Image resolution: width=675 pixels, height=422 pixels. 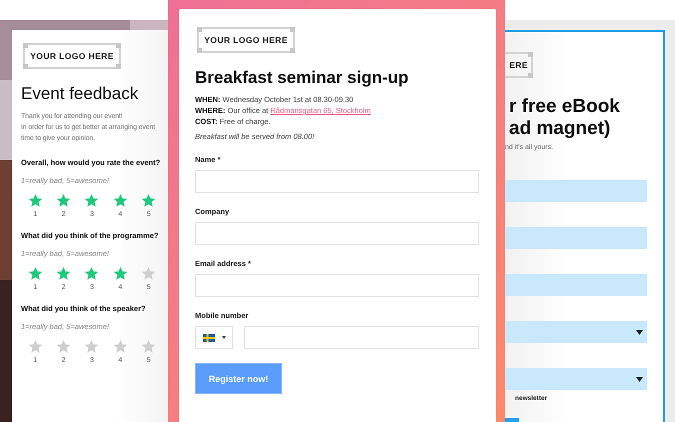 I want to click on phone-field, so click(x=361, y=337).